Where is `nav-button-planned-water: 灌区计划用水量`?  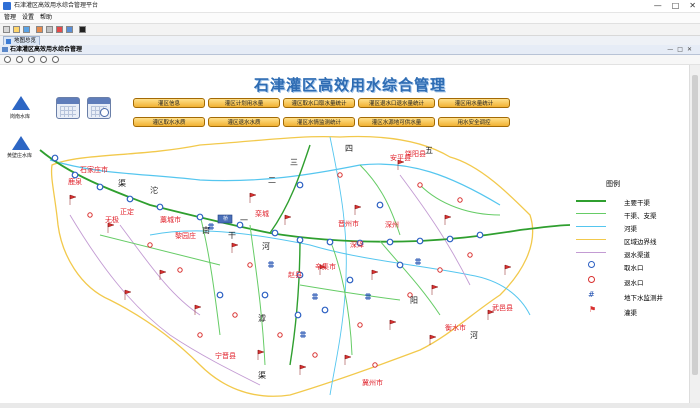
nav-button-planned-water: 灌区计划用水量 is located at coordinates (244, 103).